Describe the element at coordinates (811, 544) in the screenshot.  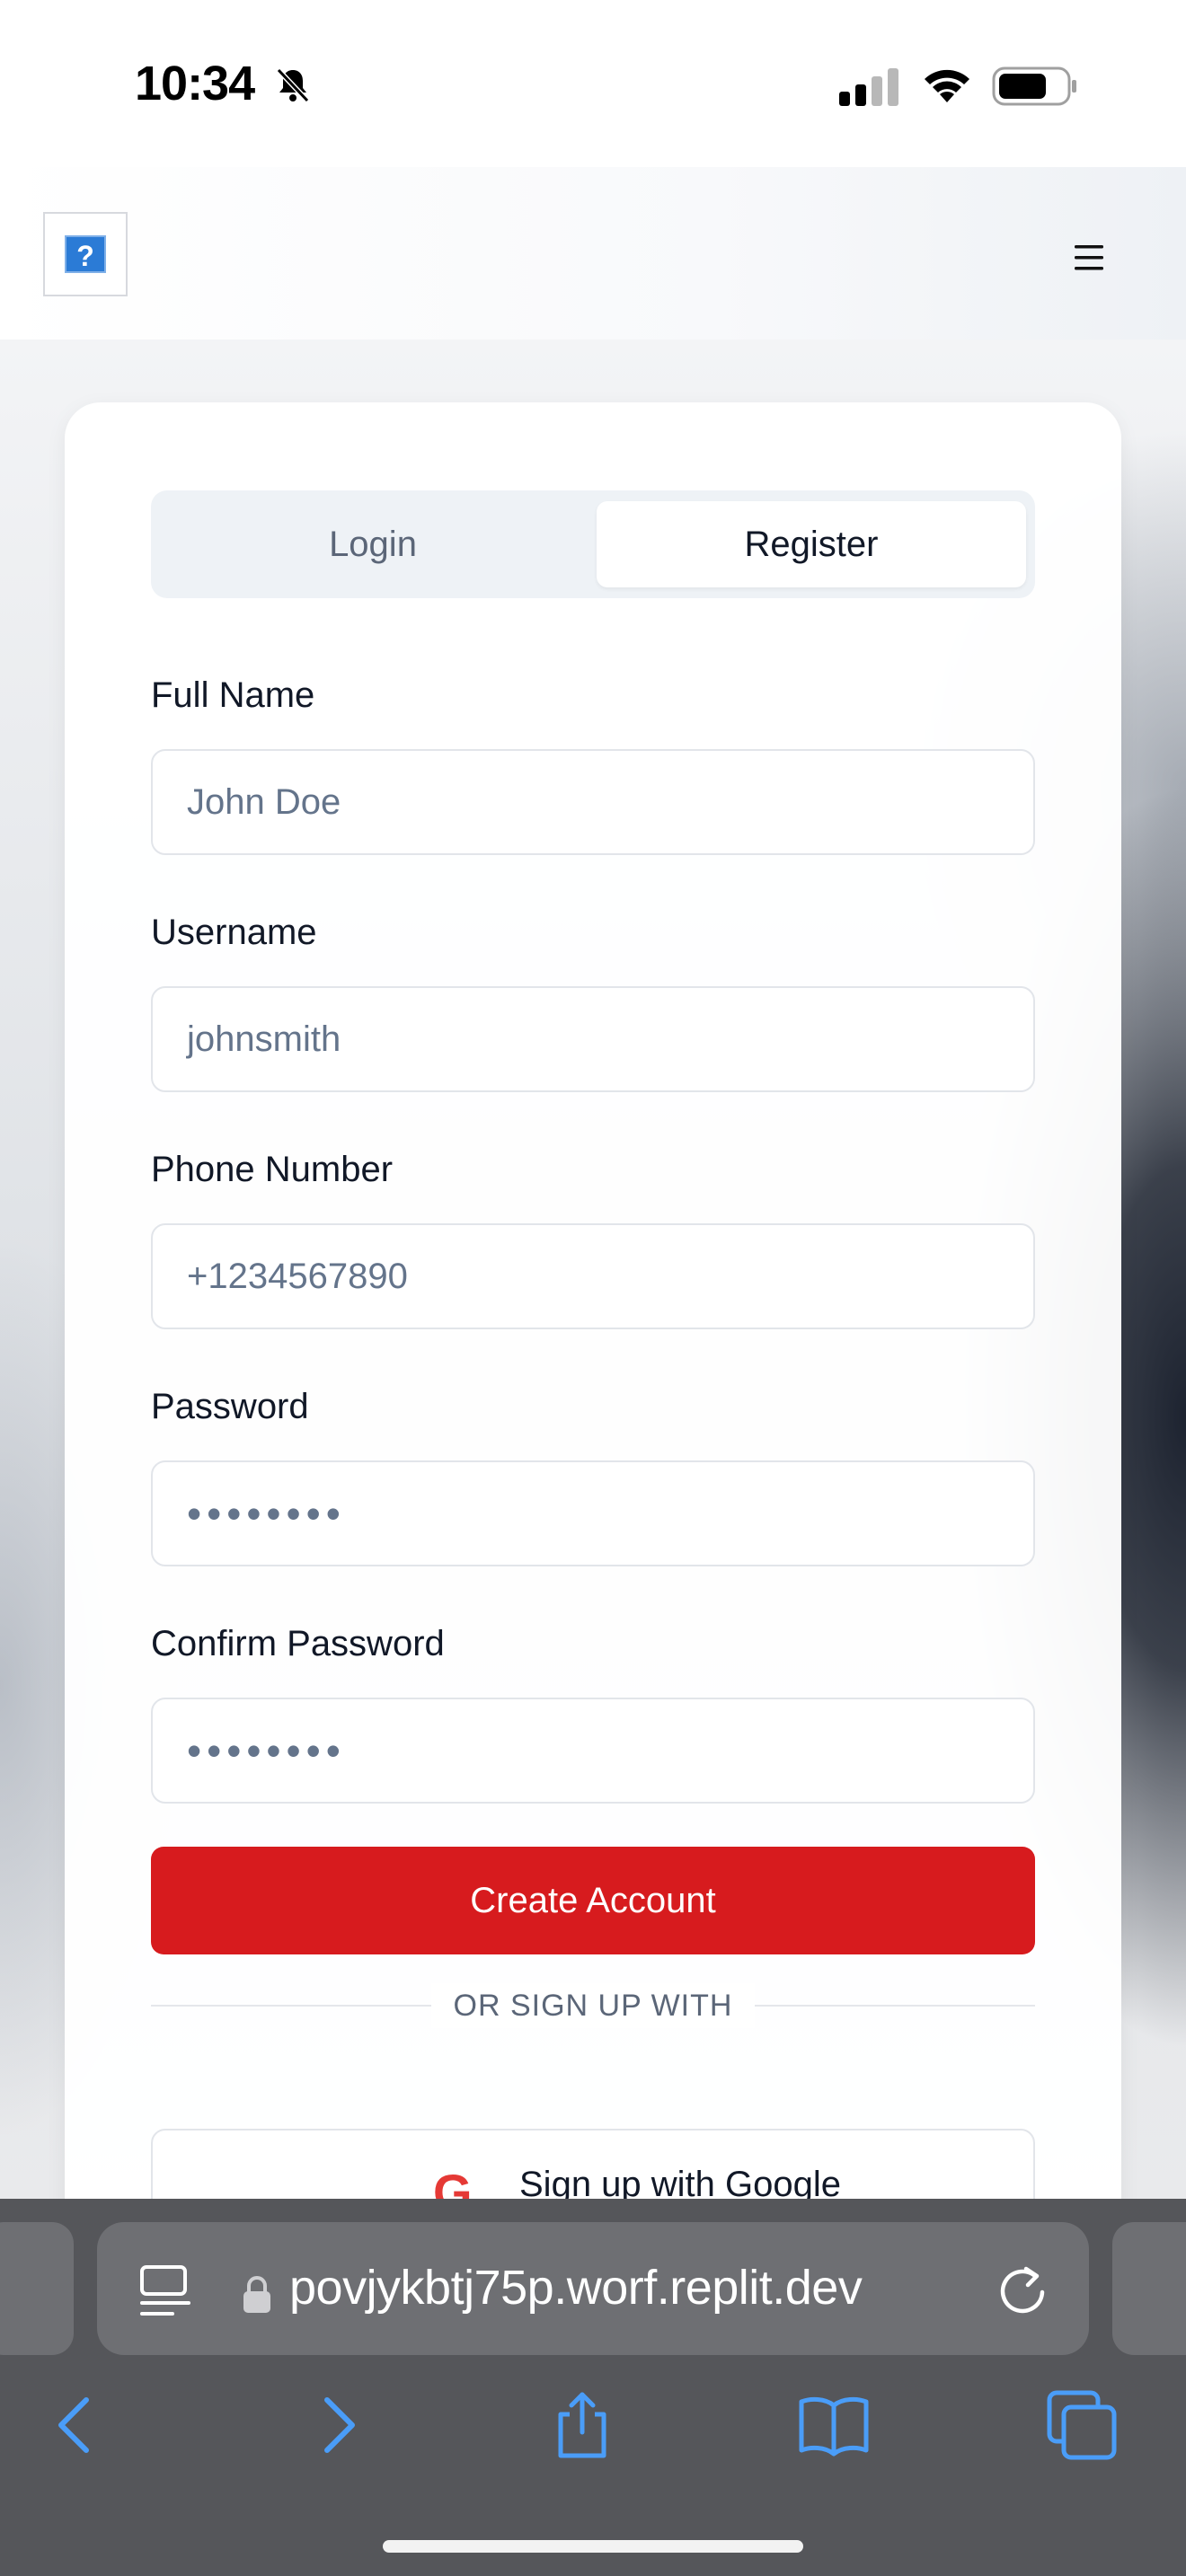
I see `tab-register: Register` at that location.